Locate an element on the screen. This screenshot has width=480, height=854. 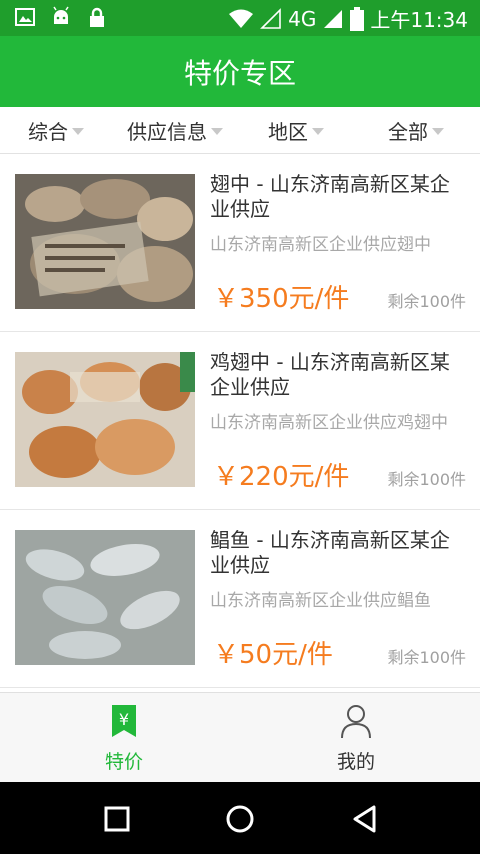
filter-bar: 综合 供应信息 地区 全部 is located at coordinates (240, 130).